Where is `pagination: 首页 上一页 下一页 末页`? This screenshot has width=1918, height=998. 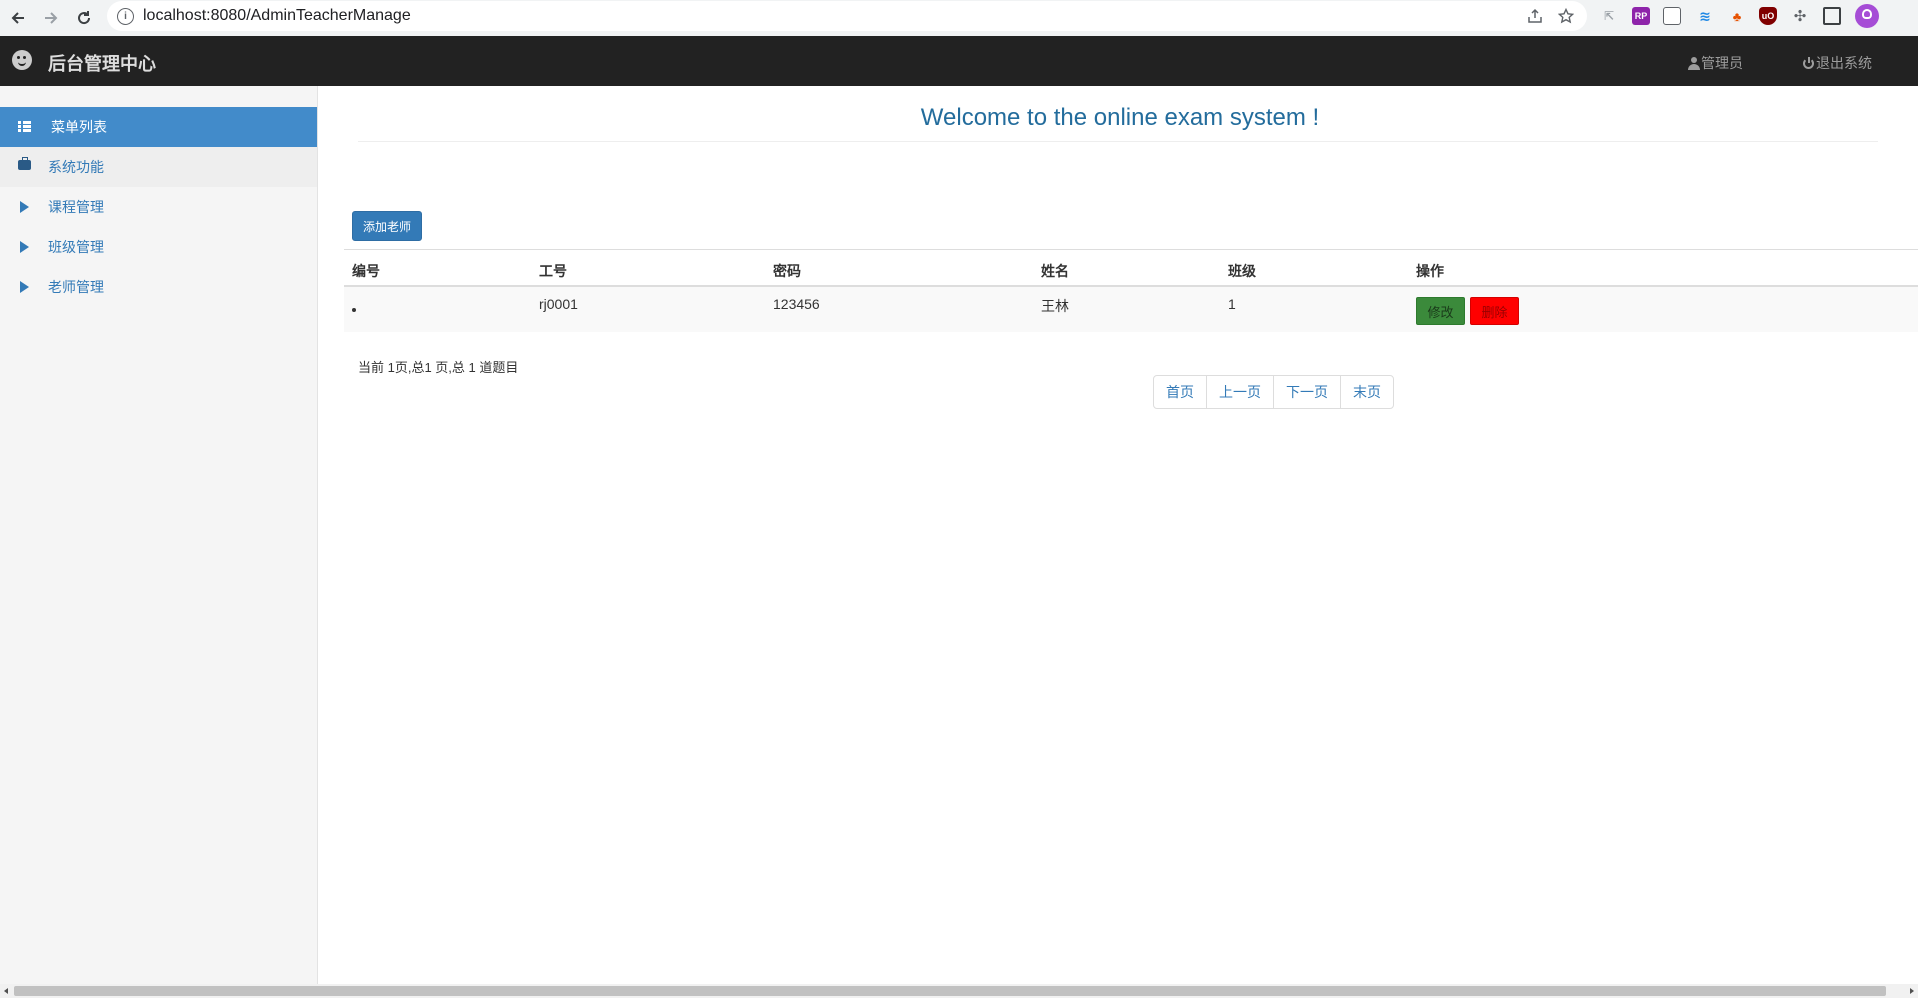
pagination: 首页 上一页 下一页 末页 is located at coordinates (1273, 392).